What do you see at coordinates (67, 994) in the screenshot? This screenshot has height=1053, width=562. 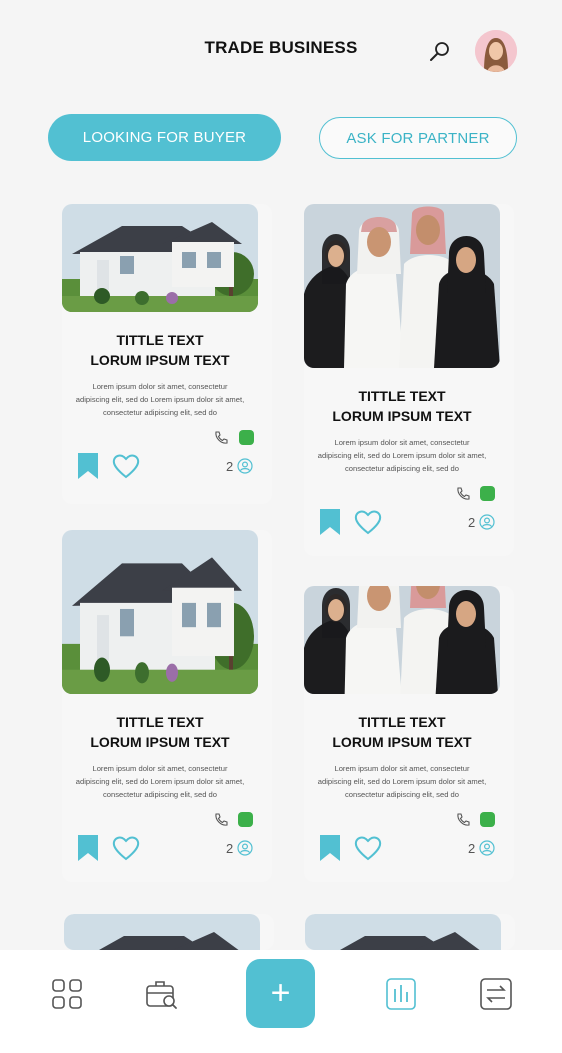 I see `grid-icon` at bounding box center [67, 994].